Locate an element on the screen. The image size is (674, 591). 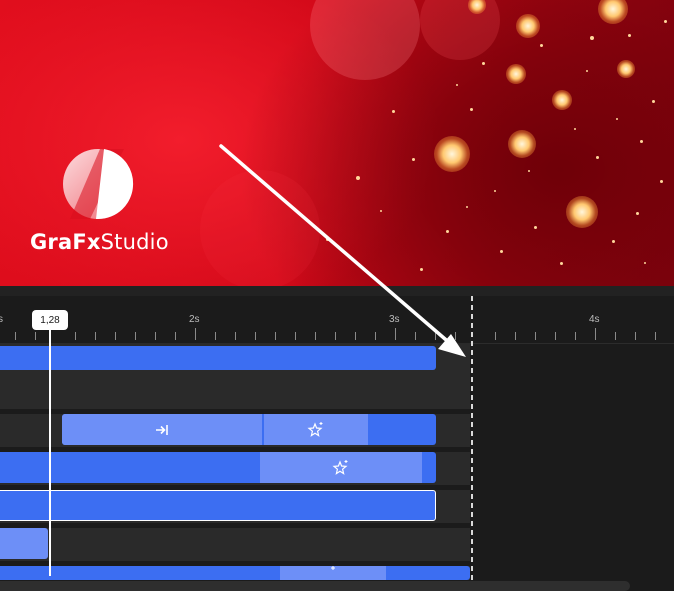
timeline-header-bar is located at coordinates (337, 291).